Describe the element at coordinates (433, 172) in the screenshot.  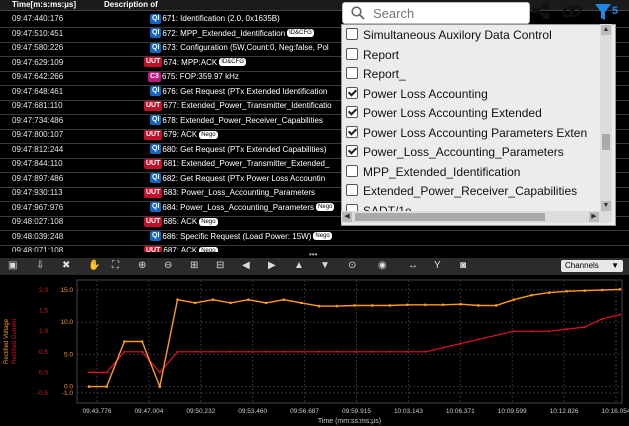
I see `filter-item: MPP_Extended_Identification` at that location.